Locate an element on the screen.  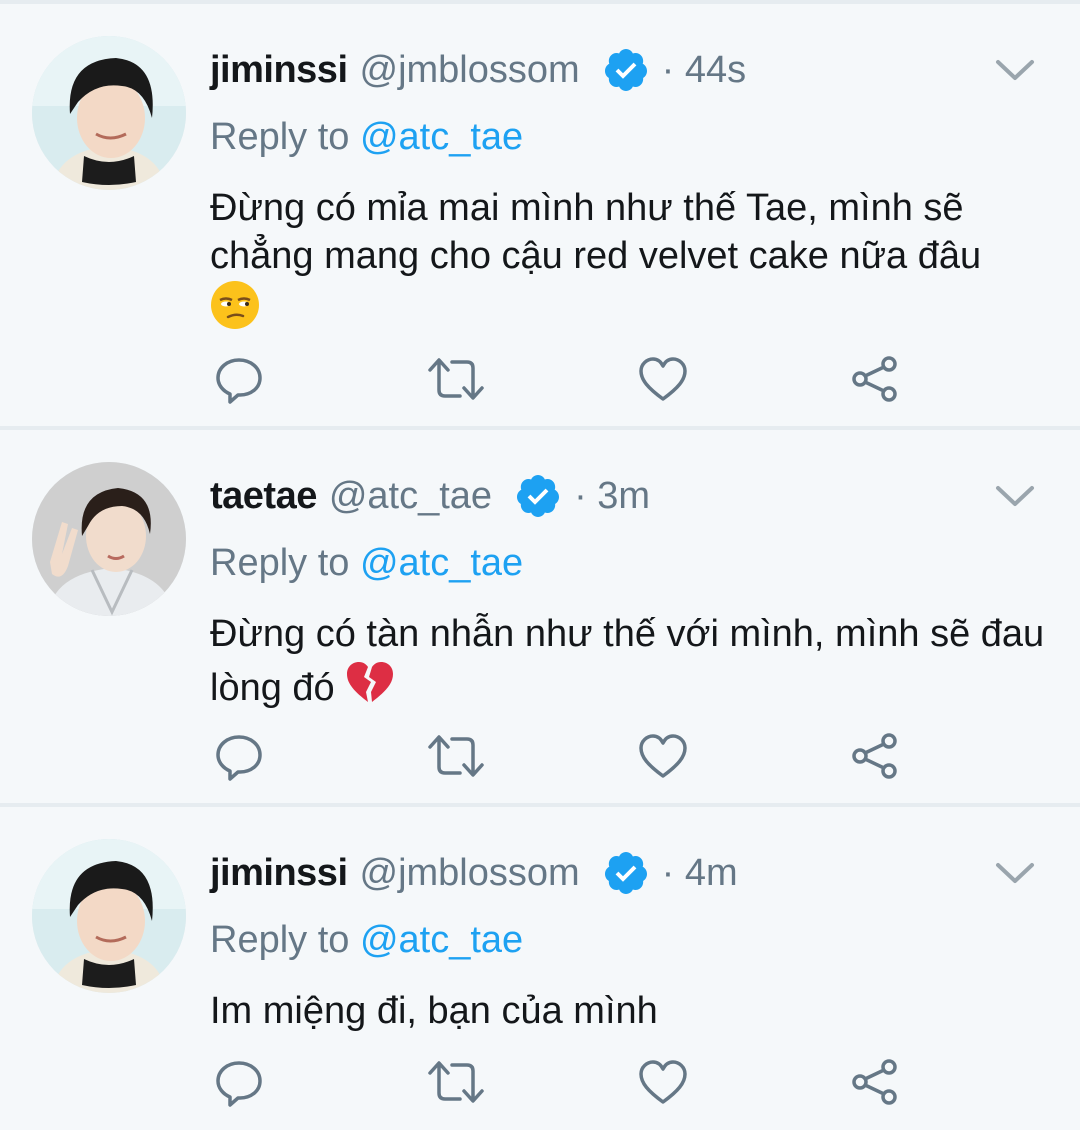
tweet-header: taetae @atc_tae · 3m is located at coordinates (430, 496).